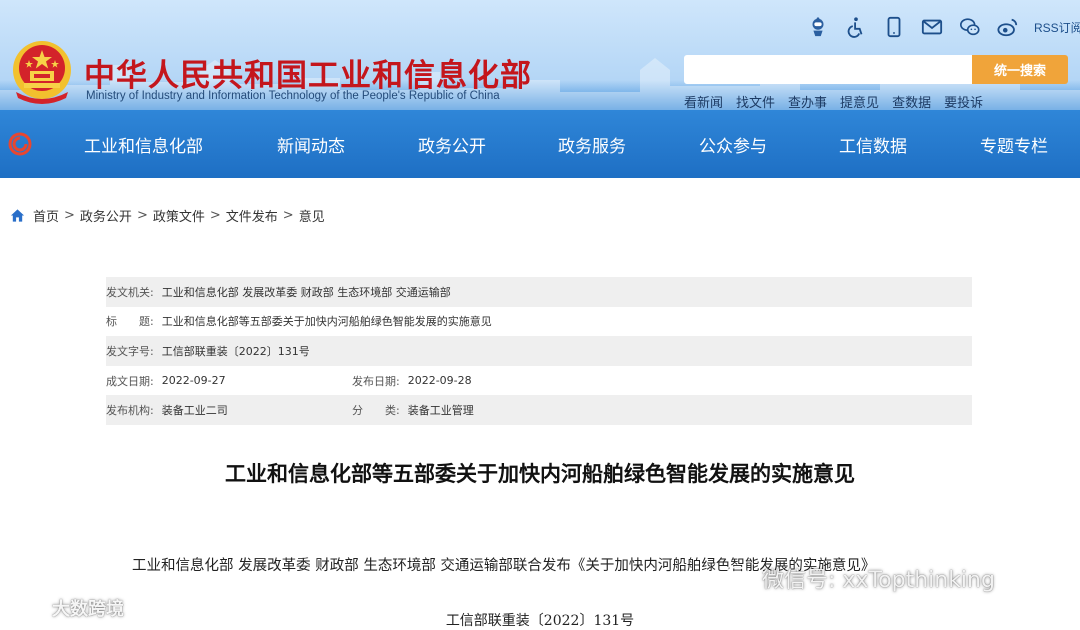 The height and width of the screenshot is (630, 1080). What do you see at coordinates (1057, 27) in the screenshot?
I see `rss-link: RSS订阅` at bounding box center [1057, 27].